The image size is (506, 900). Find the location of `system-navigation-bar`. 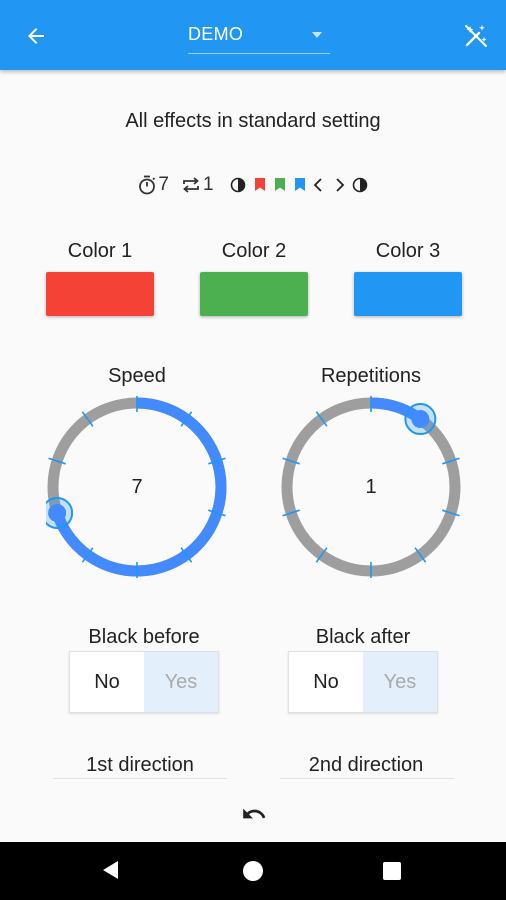

system-navigation-bar is located at coordinates (253, 871).